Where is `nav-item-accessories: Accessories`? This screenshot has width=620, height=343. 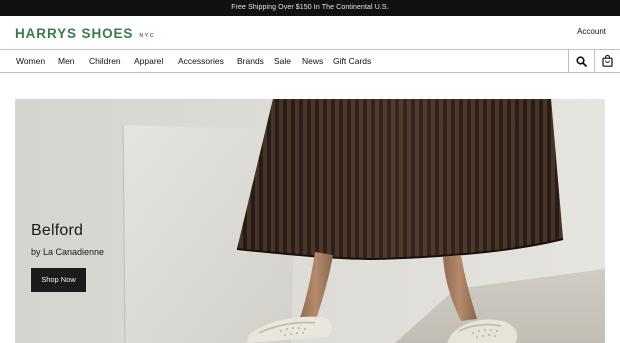 nav-item-accessories: Accessories is located at coordinates (201, 61).